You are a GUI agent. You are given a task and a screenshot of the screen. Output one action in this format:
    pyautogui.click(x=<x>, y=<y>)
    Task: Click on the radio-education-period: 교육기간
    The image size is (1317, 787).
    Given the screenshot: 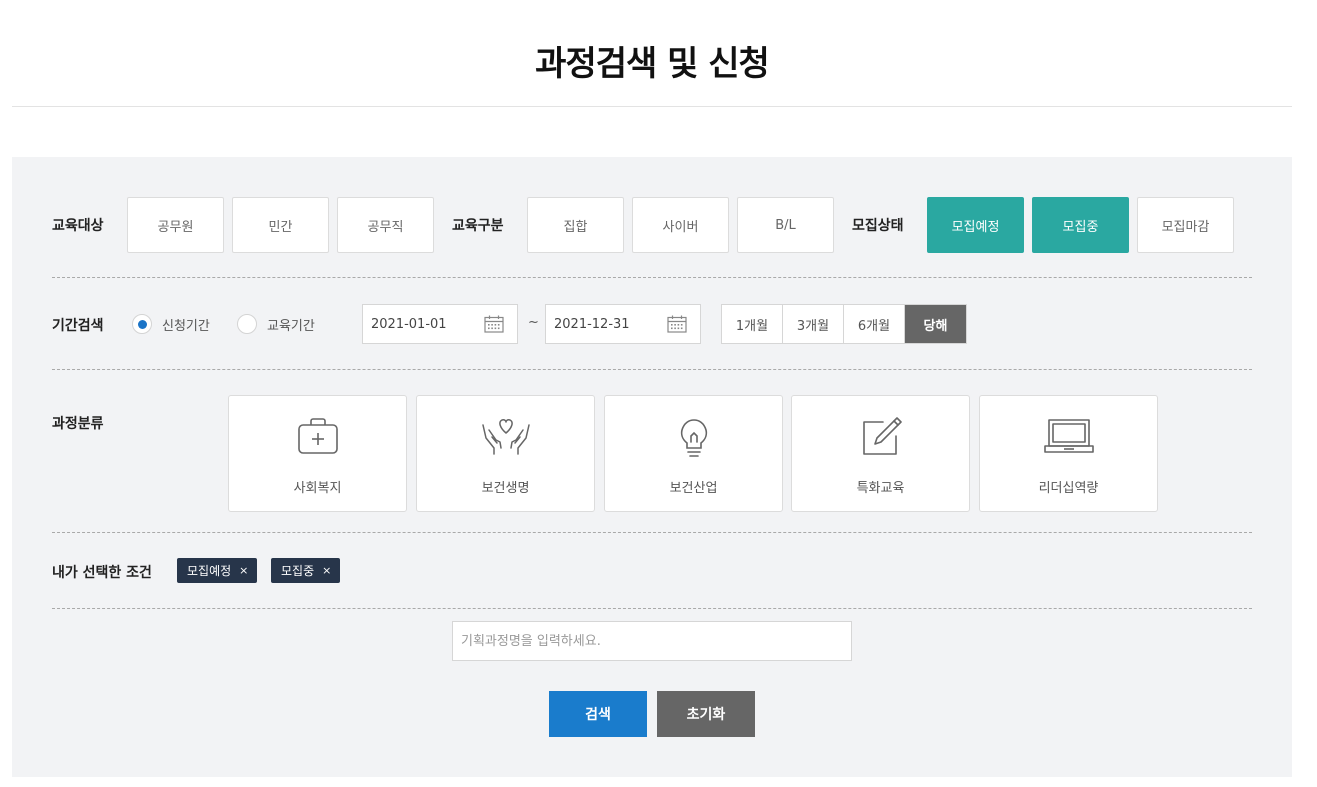 What is the action you would take?
    pyautogui.click(x=276, y=324)
    